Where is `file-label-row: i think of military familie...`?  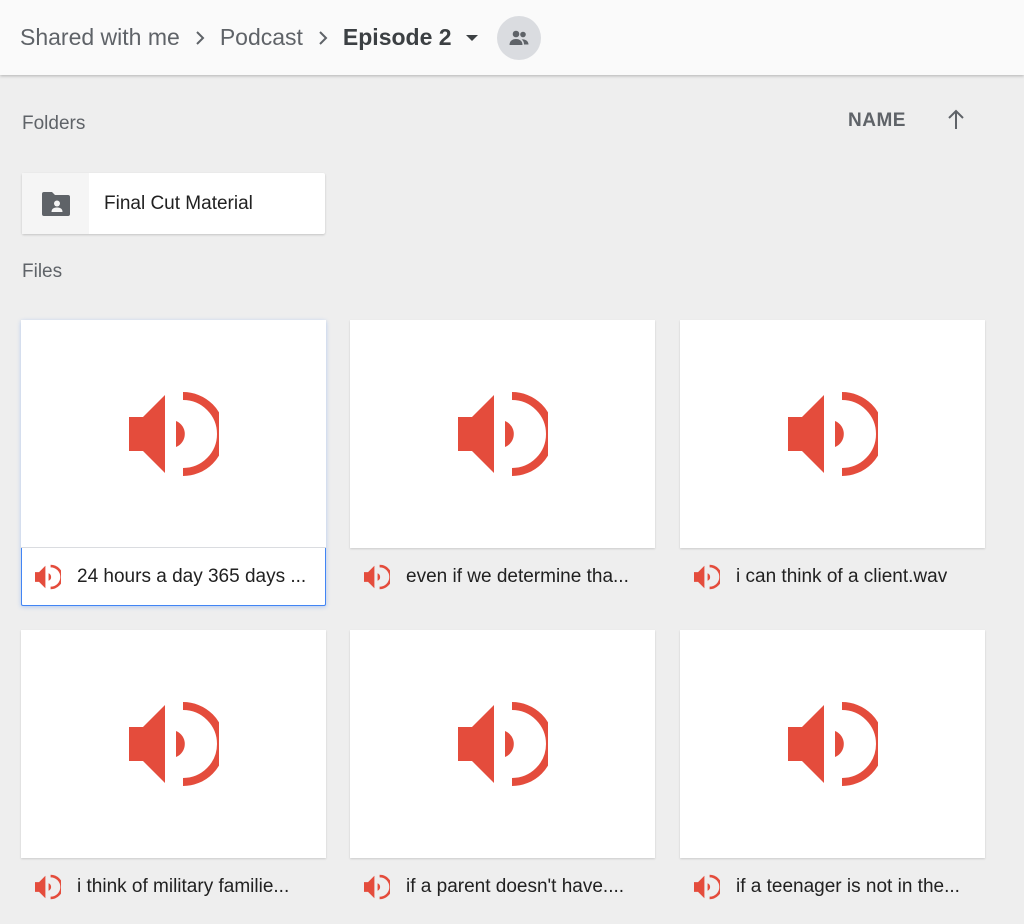
file-label-row: i think of military familie... is located at coordinates (173, 887).